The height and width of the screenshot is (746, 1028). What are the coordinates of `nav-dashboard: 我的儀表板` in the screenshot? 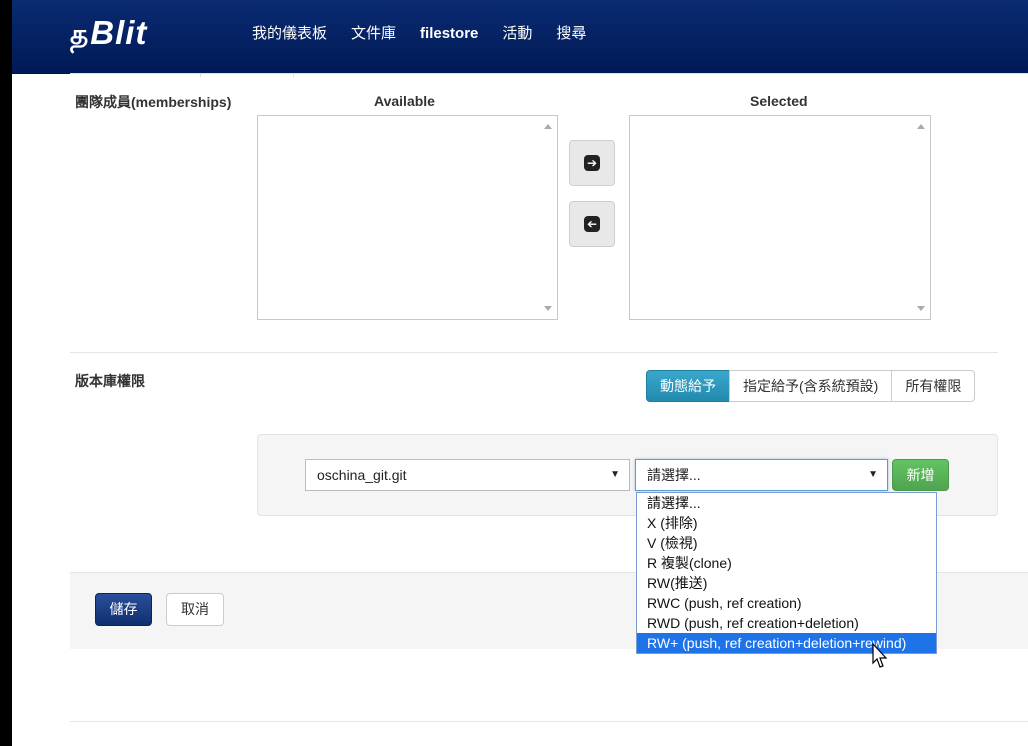 It's located at (289, 34).